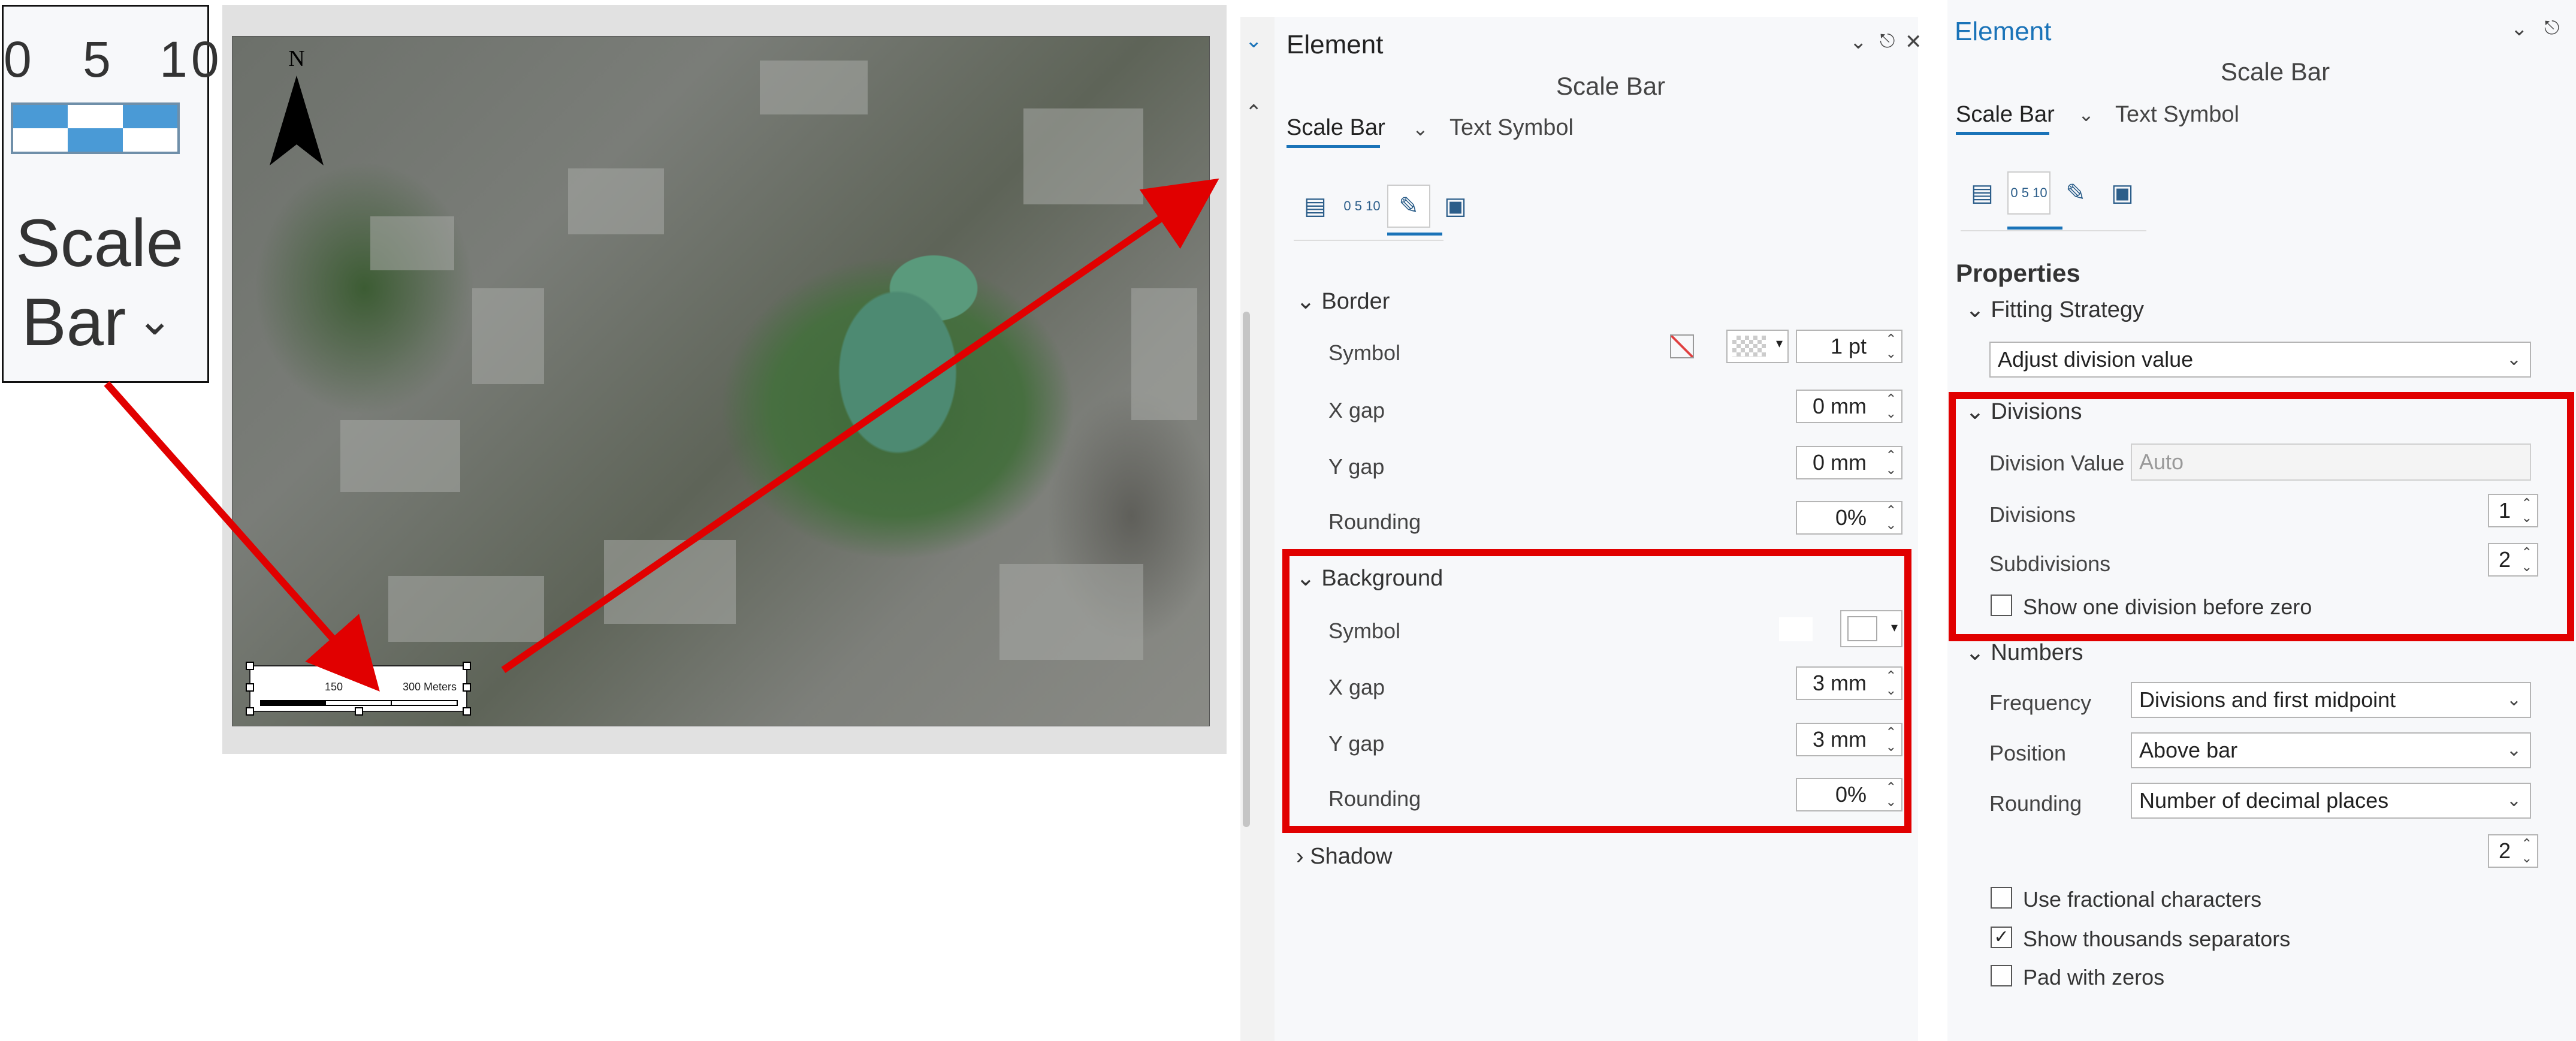 The height and width of the screenshot is (1041, 2576). I want to click on scalebar-bar, so click(359, 703).